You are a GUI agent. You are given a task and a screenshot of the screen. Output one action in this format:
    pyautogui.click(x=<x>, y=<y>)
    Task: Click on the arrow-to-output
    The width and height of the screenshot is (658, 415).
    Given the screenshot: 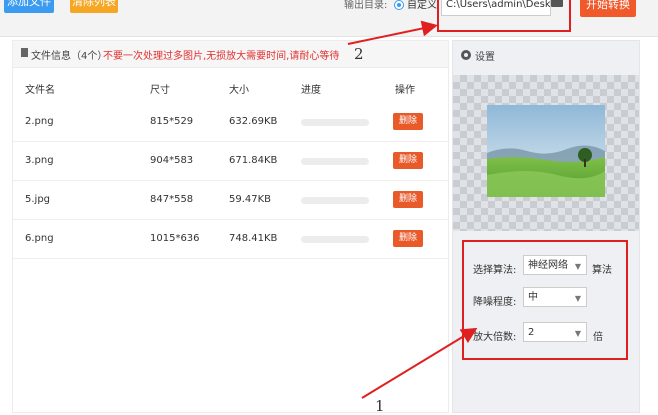 What is the action you would take?
    pyautogui.click(x=392, y=32)
    